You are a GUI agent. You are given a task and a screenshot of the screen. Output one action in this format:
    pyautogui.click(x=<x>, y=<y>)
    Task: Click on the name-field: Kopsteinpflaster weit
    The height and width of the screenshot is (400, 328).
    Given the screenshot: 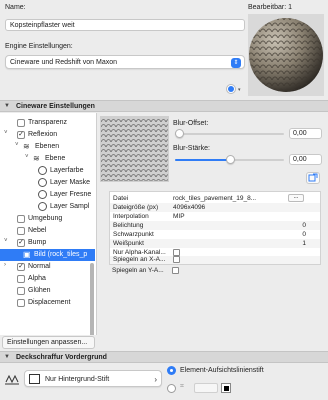 What is the action you would take?
    pyautogui.click(x=125, y=25)
    